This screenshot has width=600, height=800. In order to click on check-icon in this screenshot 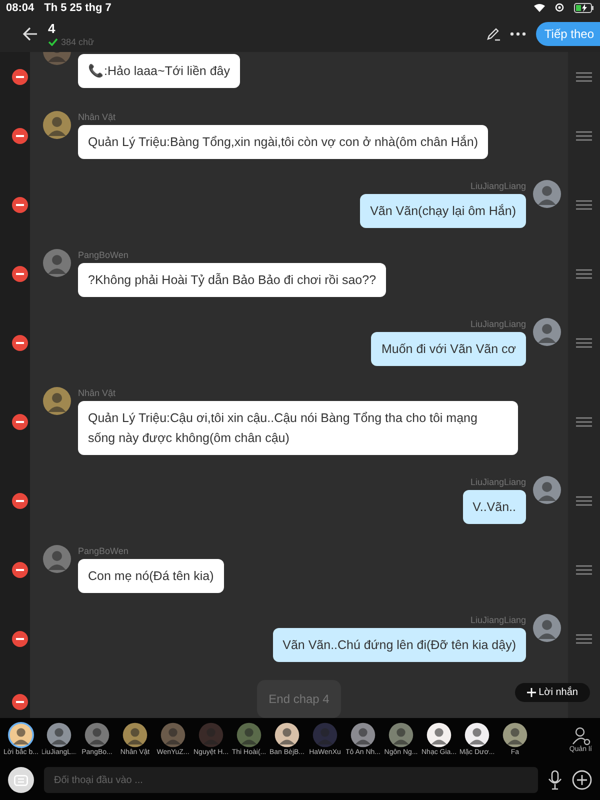, I will do `click(53, 42)`.